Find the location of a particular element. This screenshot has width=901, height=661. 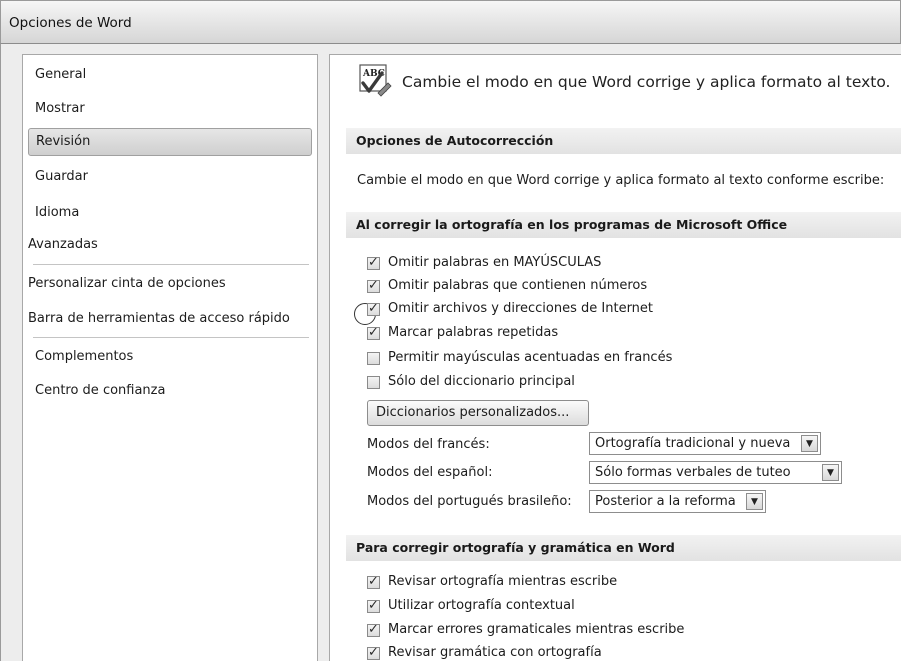

option-label: Omitir palabras que contienen números is located at coordinates (518, 285).